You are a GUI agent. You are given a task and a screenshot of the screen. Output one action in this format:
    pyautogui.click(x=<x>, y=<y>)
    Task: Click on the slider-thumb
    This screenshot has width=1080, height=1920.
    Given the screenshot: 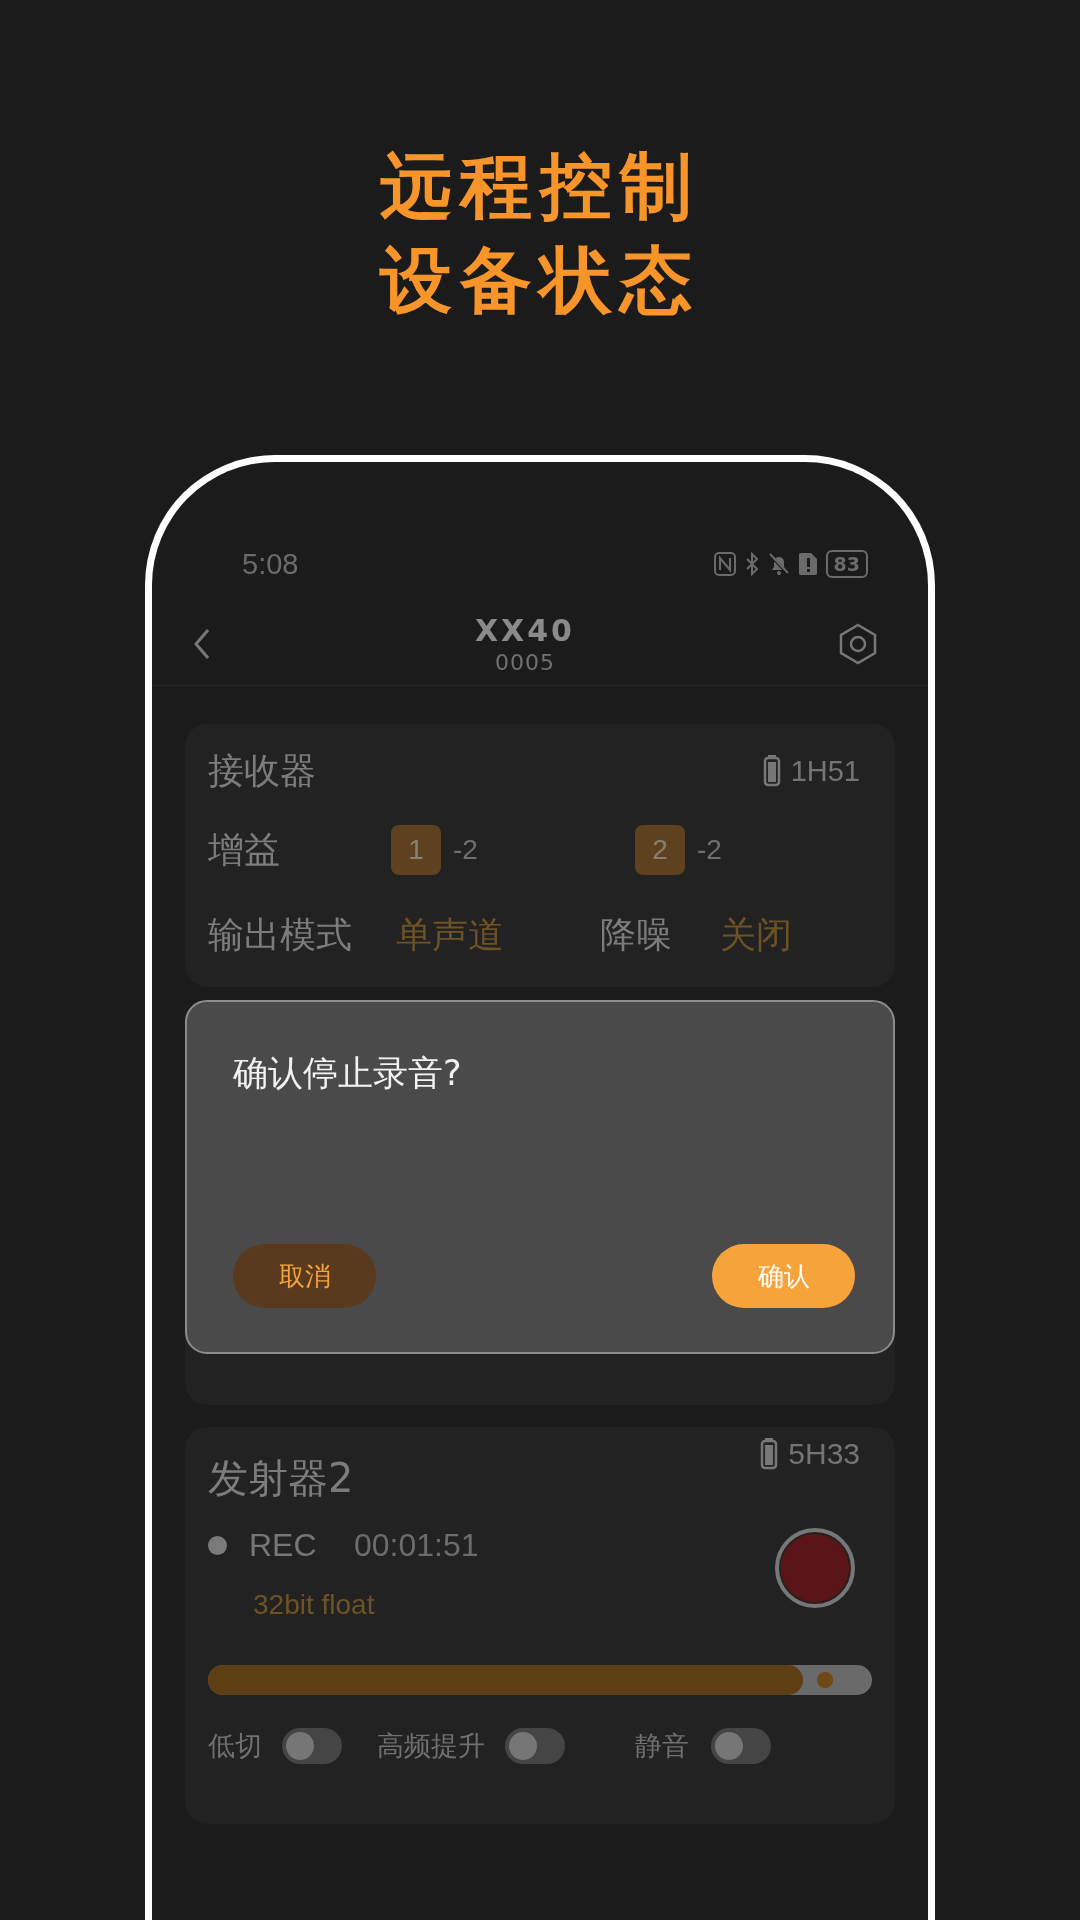 What is the action you would take?
    pyautogui.click(x=824, y=1680)
    